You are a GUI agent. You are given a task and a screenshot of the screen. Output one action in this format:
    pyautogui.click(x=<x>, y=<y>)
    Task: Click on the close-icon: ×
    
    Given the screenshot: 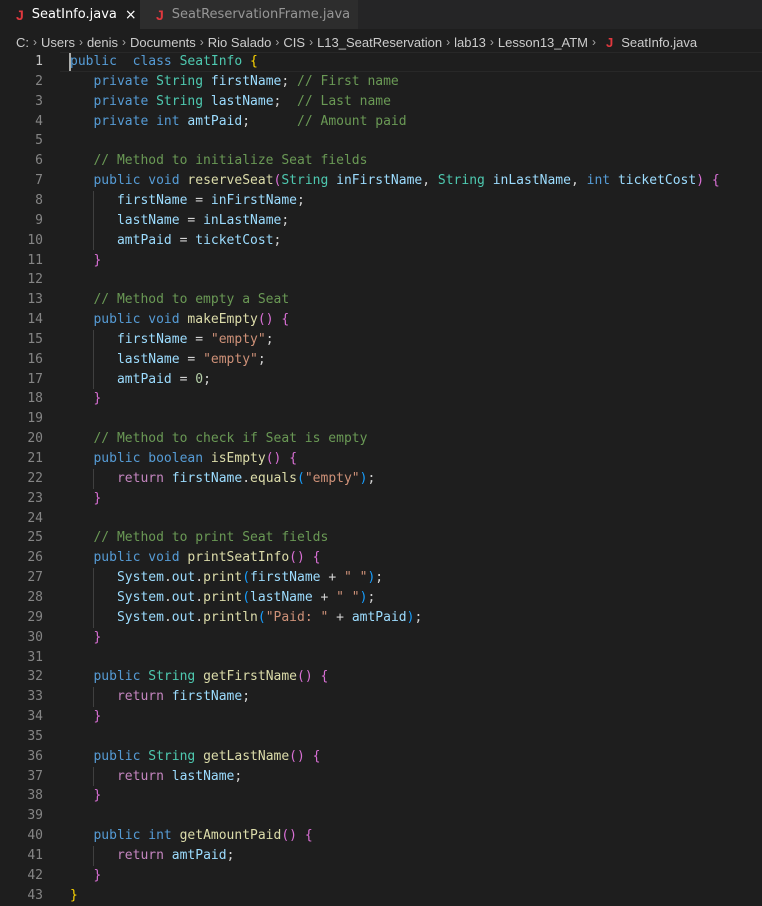 What is the action you would take?
    pyautogui.click(x=131, y=15)
    